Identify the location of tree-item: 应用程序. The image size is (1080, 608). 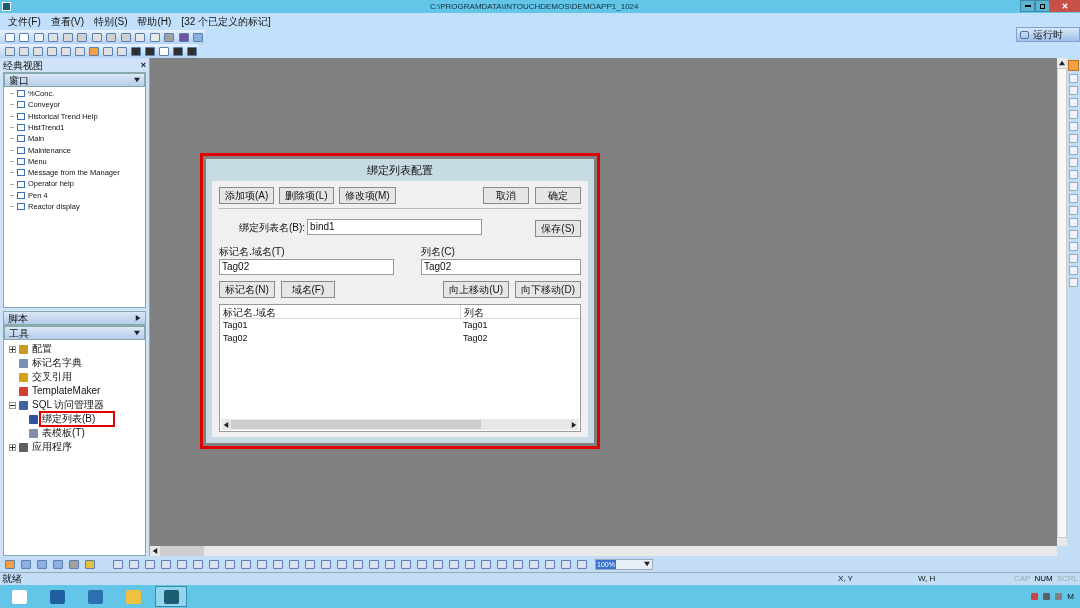
(52, 447).